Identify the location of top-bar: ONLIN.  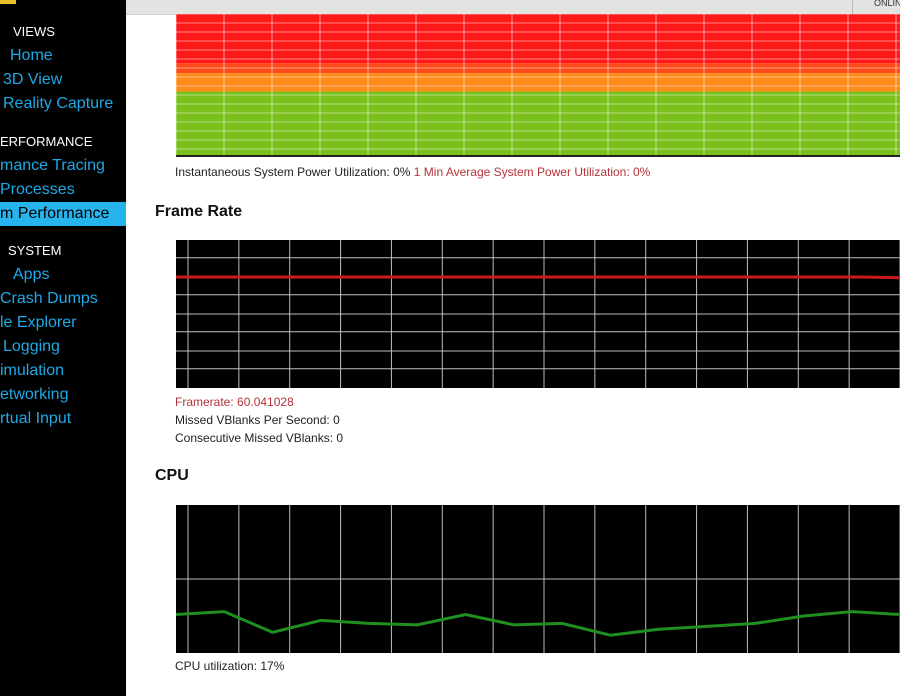
(513, 7).